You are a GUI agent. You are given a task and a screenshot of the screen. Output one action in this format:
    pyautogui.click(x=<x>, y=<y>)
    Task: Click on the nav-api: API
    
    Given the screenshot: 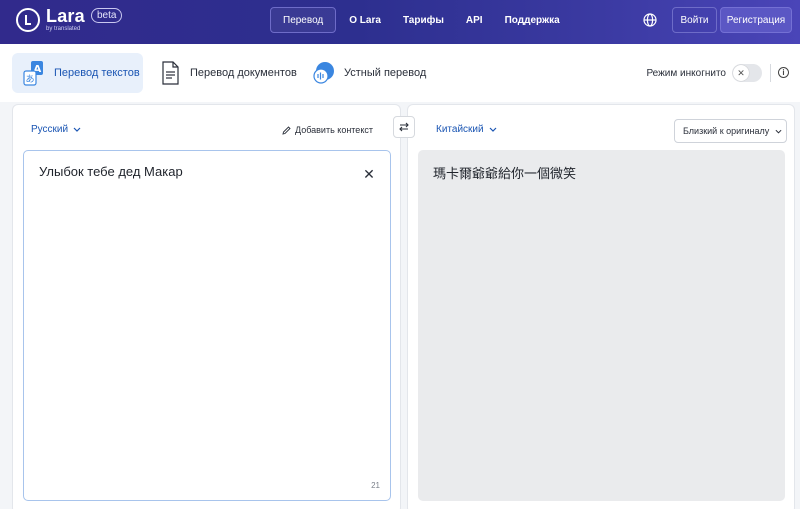 What is the action you would take?
    pyautogui.click(x=474, y=20)
    